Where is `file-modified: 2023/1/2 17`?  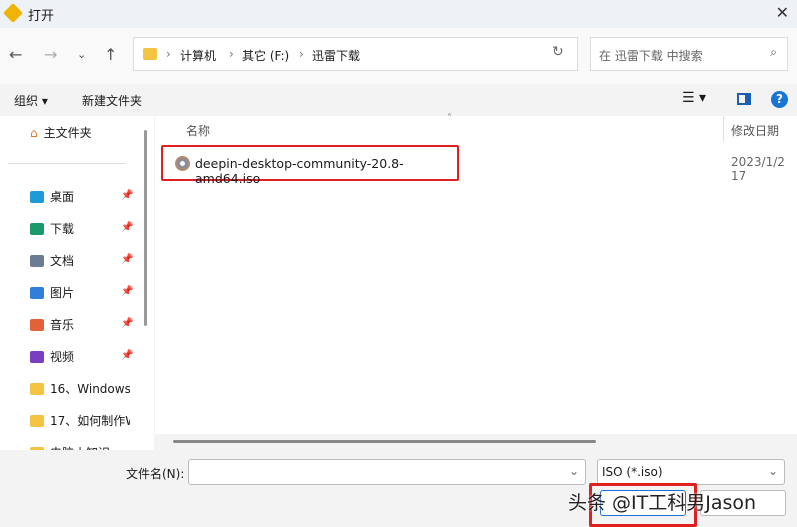 file-modified: 2023/1/2 17 is located at coordinates (758, 169).